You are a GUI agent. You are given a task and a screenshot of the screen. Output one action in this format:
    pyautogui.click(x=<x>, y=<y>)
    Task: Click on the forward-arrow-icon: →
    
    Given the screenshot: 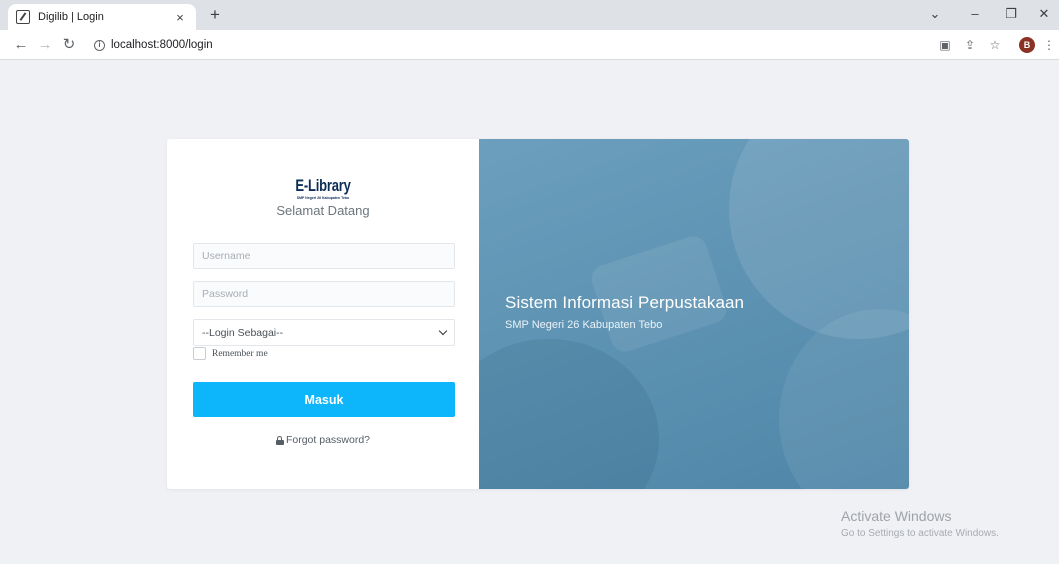 What is the action you would take?
    pyautogui.click(x=45, y=45)
    